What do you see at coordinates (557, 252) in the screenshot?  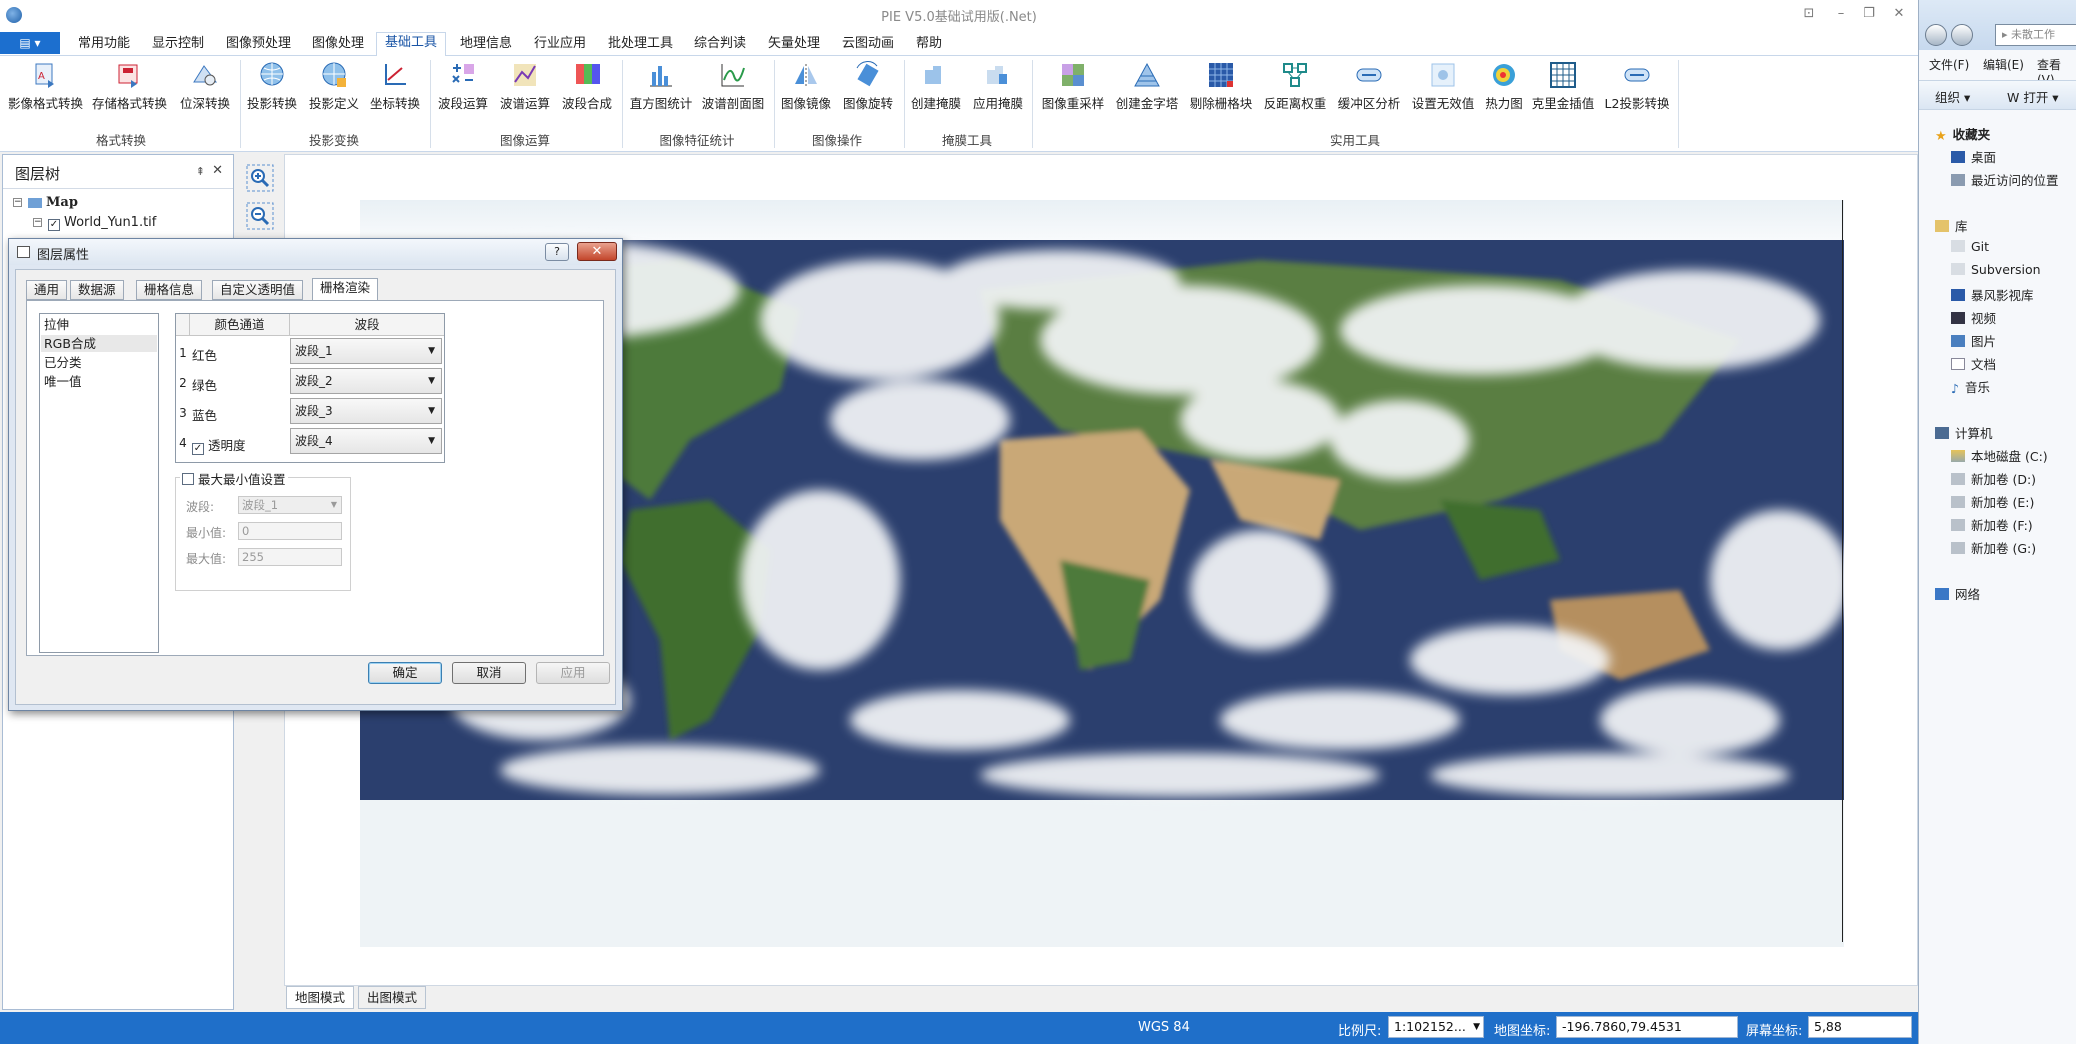 I see `help-button: ?` at bounding box center [557, 252].